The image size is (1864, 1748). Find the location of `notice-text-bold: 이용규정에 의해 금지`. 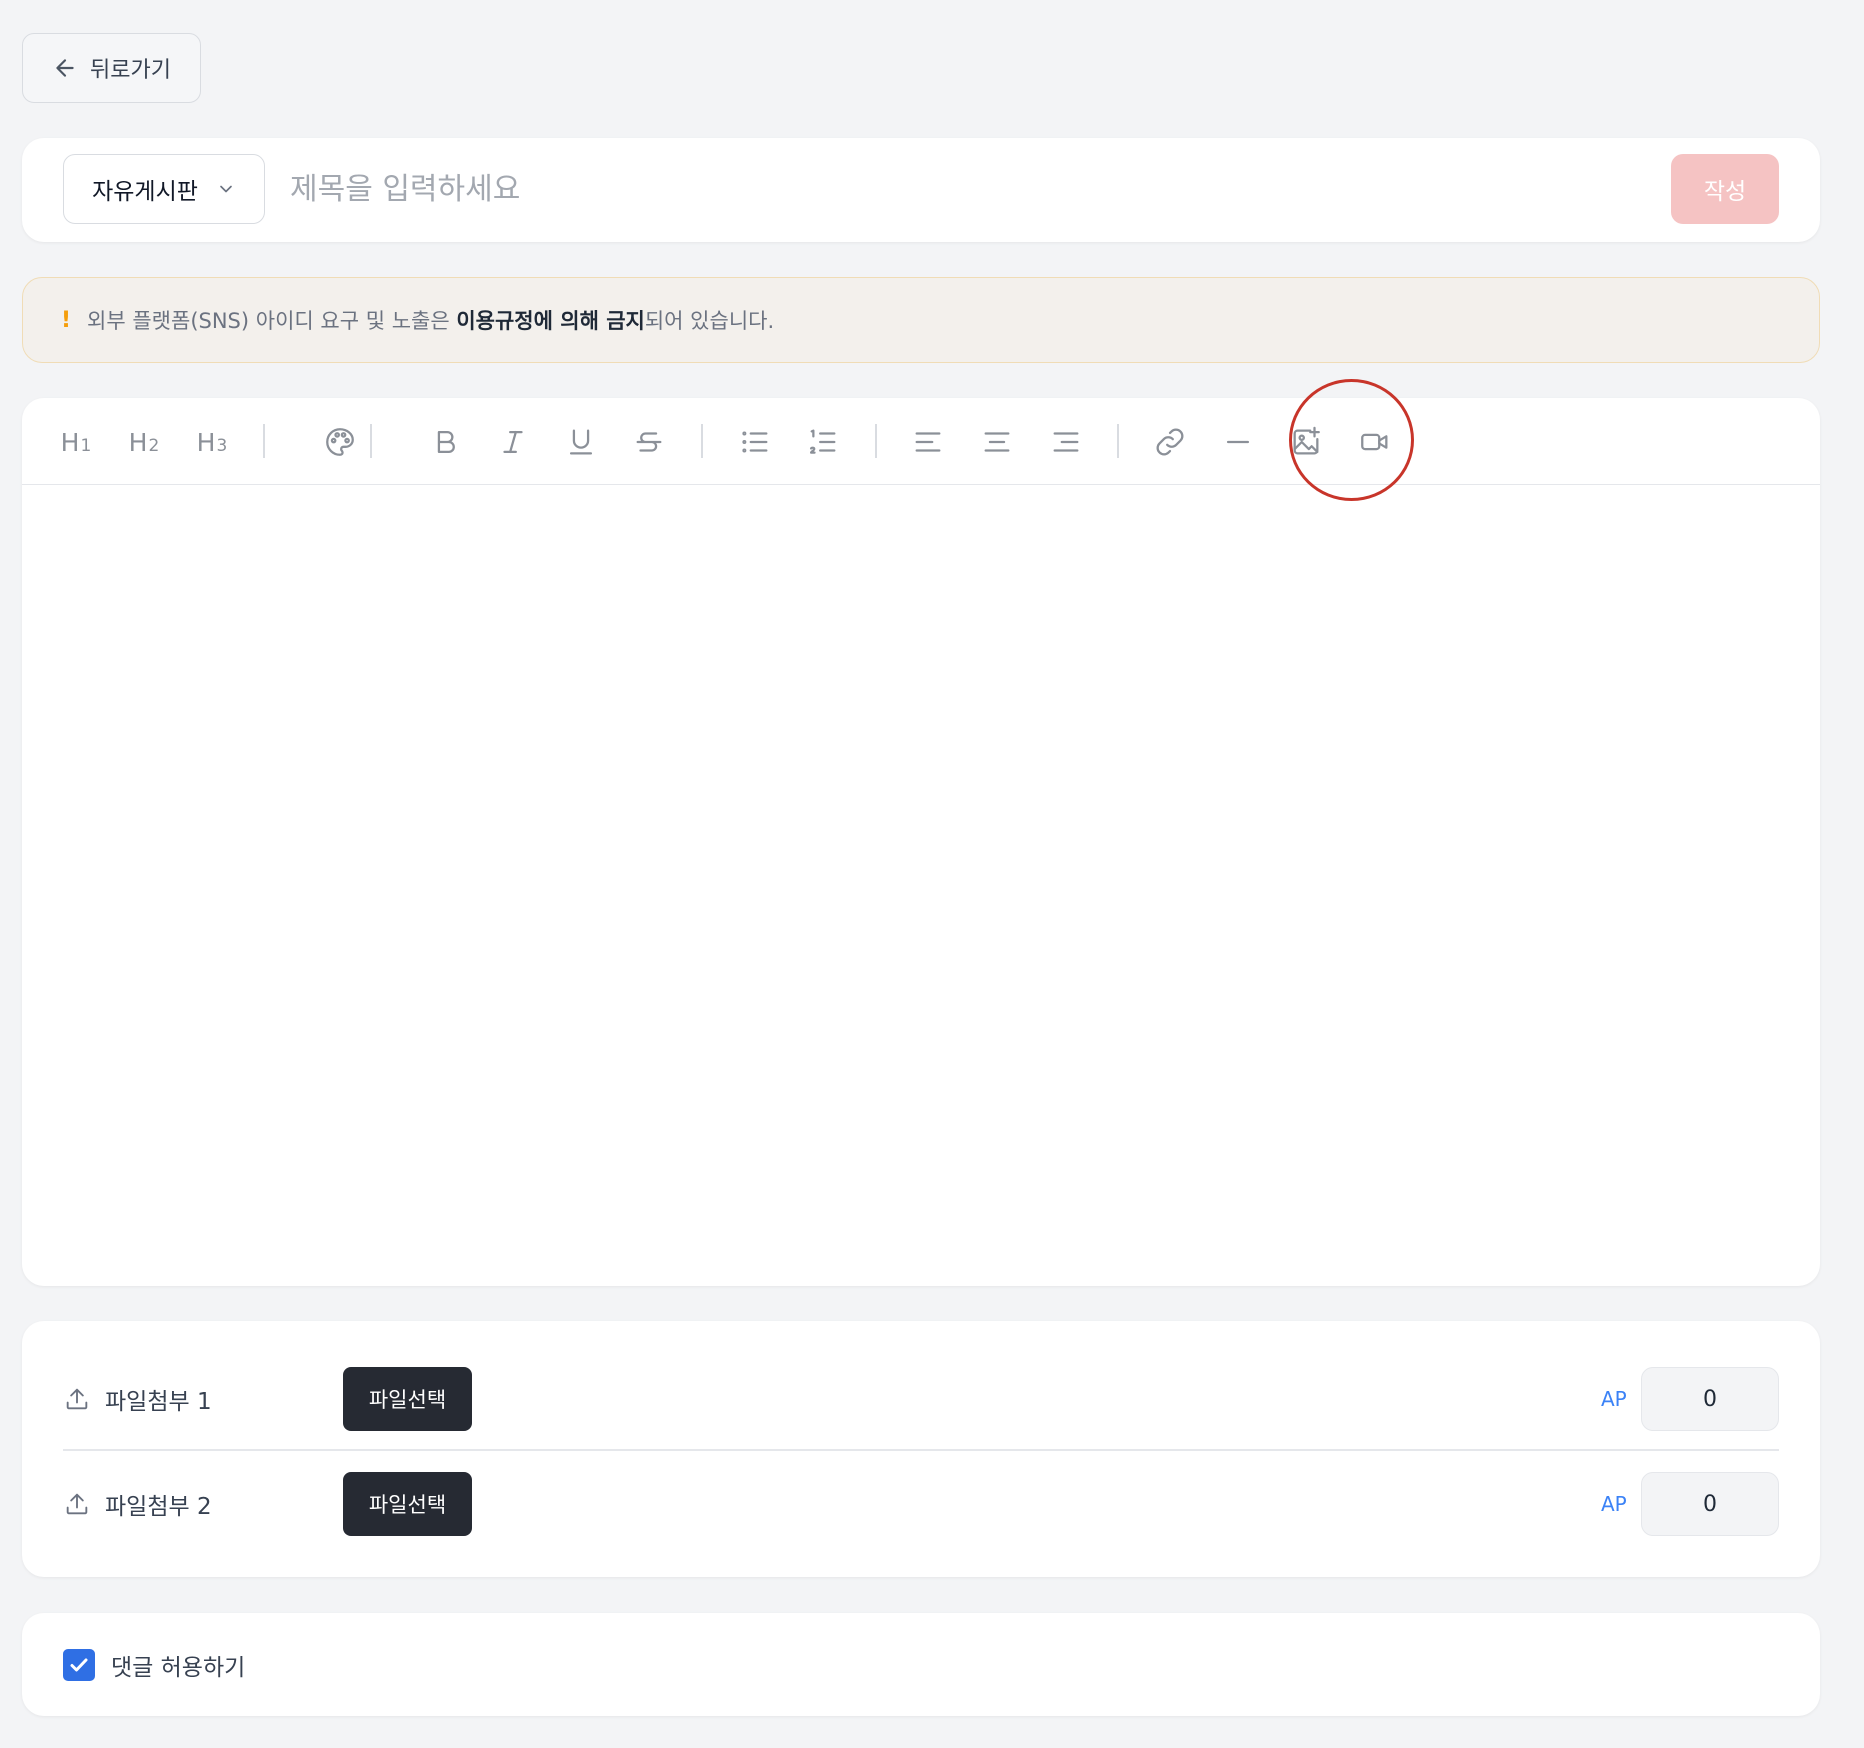

notice-text-bold: 이용규정에 의해 금지 is located at coordinates (550, 321).